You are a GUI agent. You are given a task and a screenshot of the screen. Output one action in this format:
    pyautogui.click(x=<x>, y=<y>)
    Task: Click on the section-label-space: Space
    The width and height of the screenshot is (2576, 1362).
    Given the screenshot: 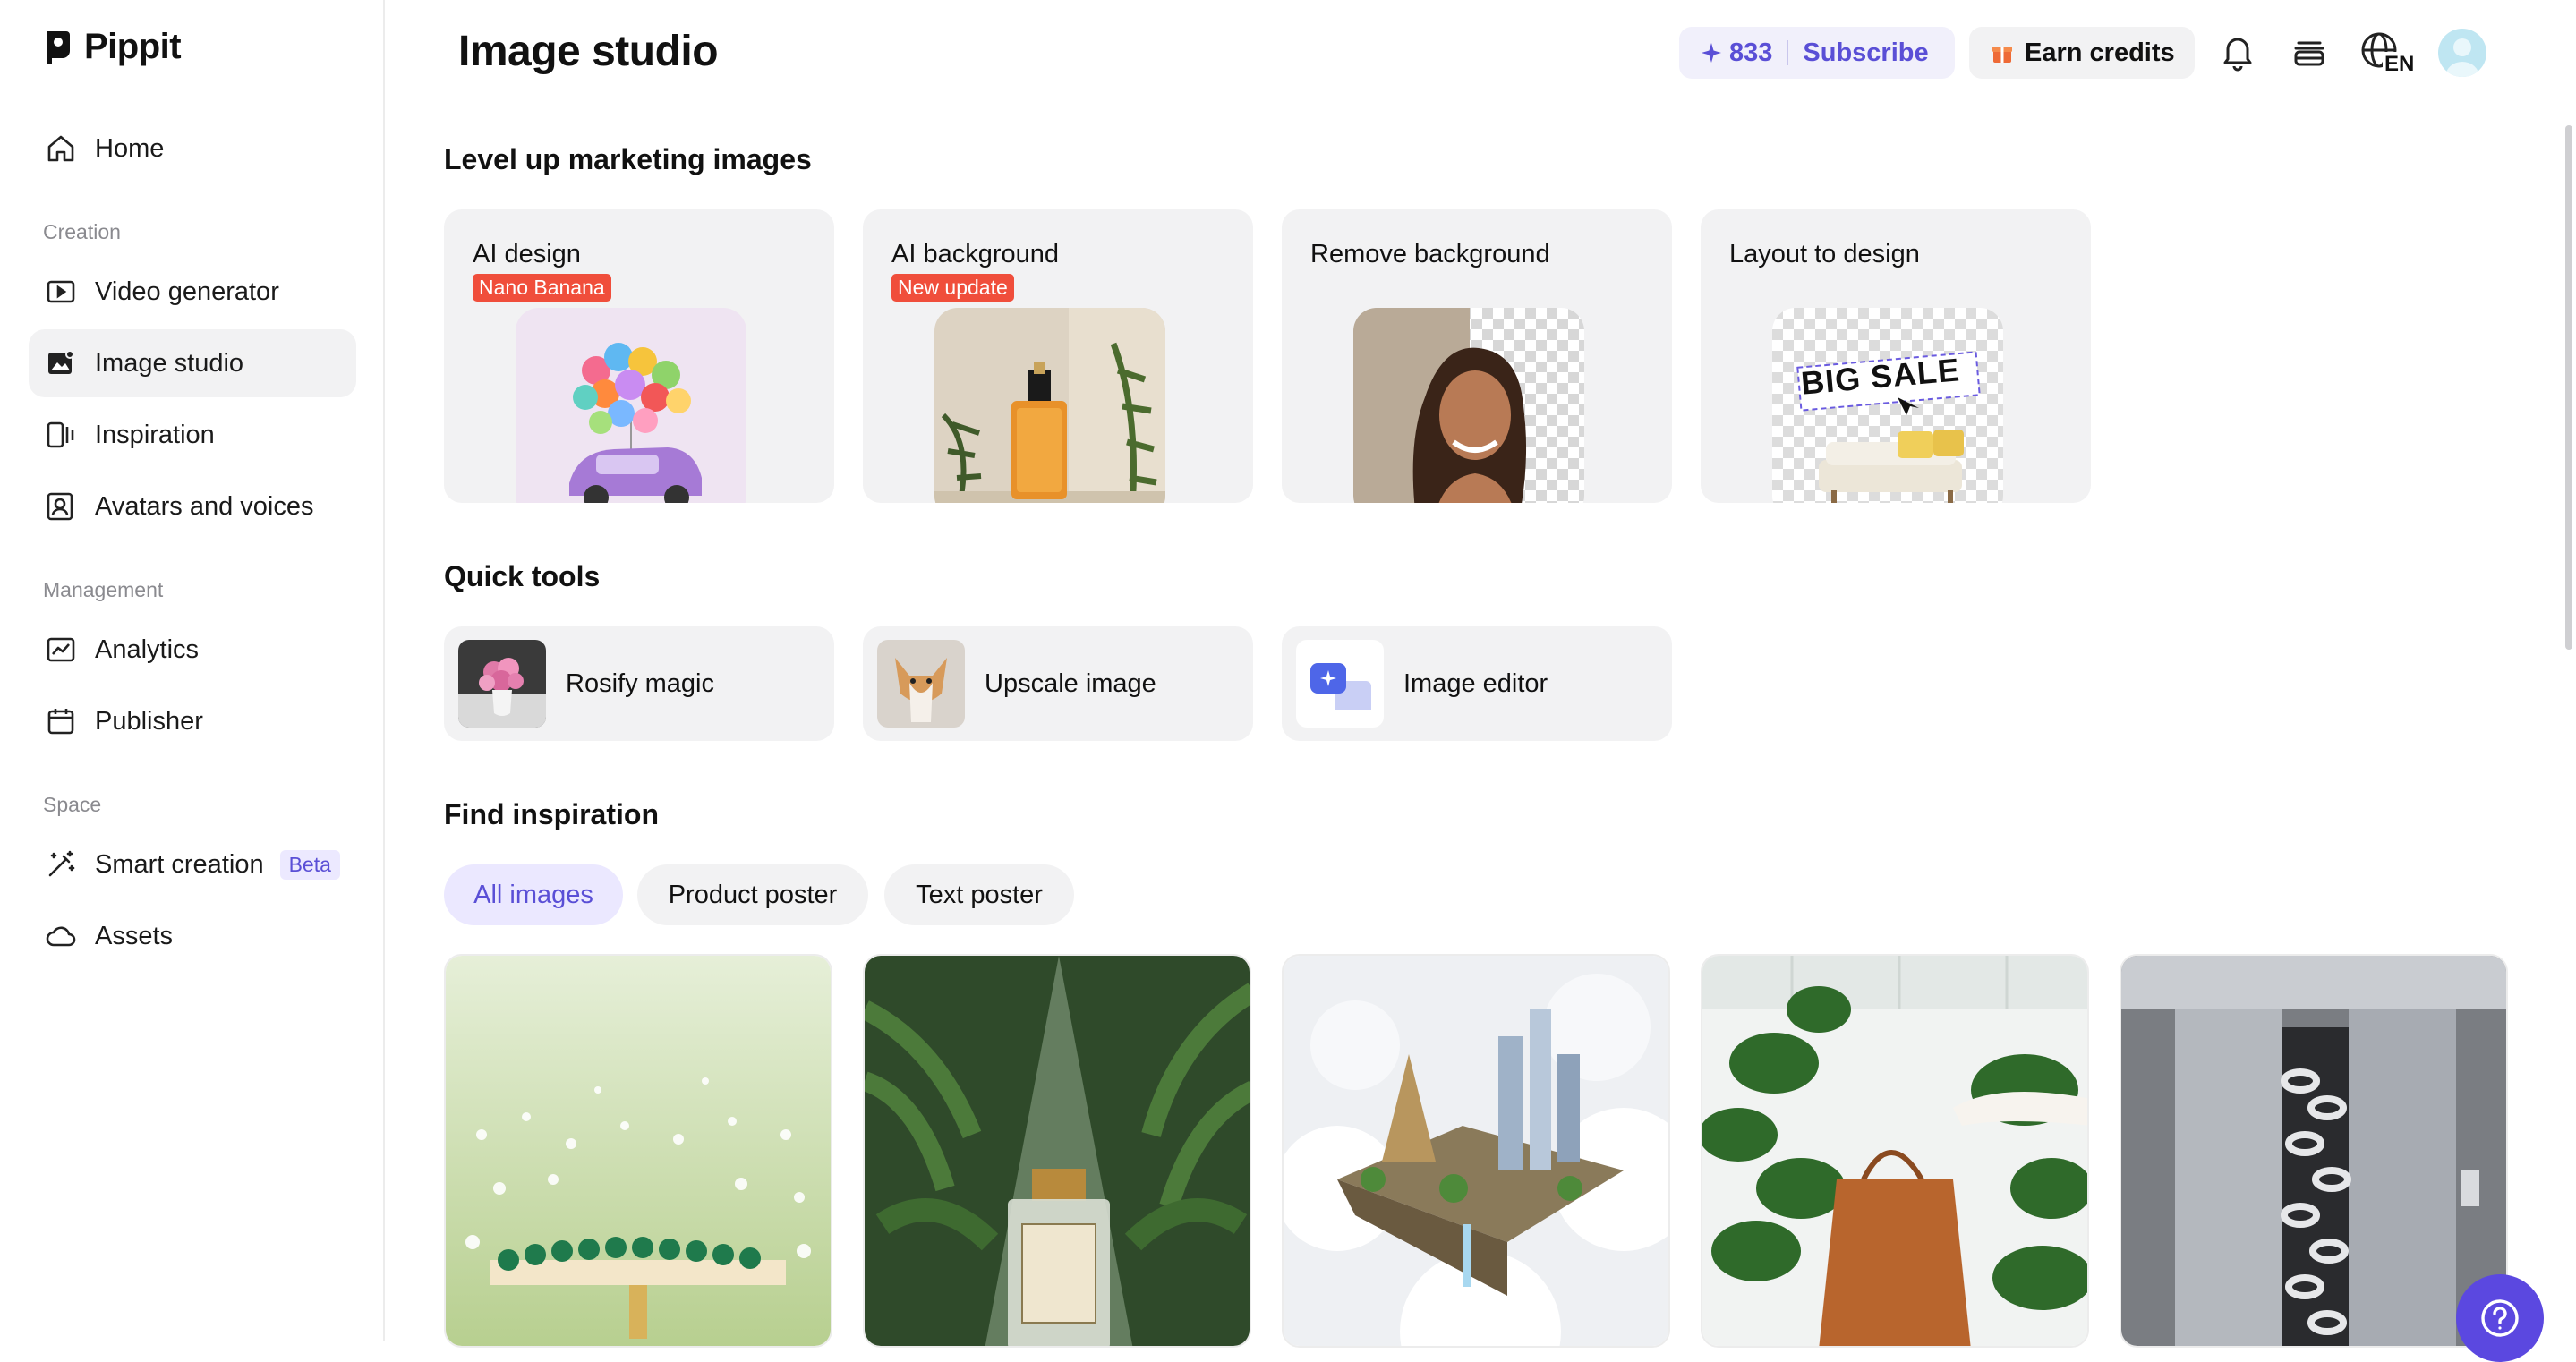 What is the action you would take?
    pyautogui.click(x=72, y=804)
    